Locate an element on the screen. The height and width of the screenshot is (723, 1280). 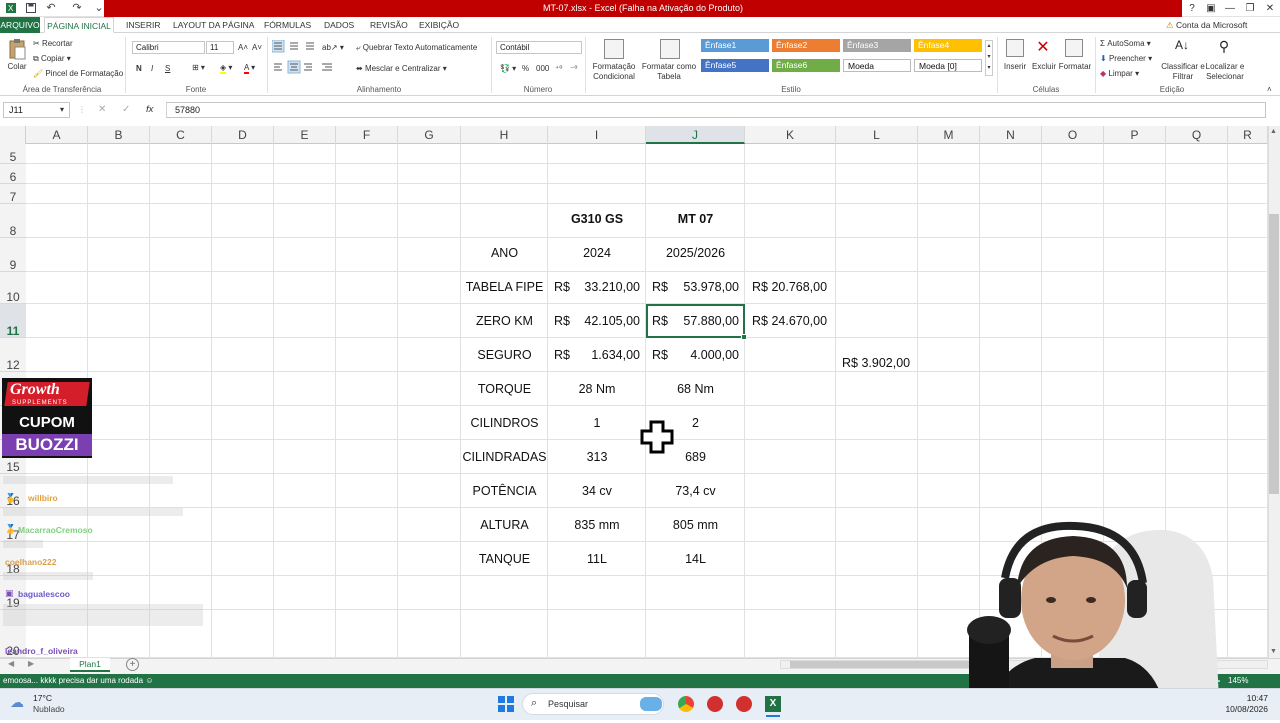
decrease-decimal-icon: ⁻⁰ is located at coordinates (573, 68).